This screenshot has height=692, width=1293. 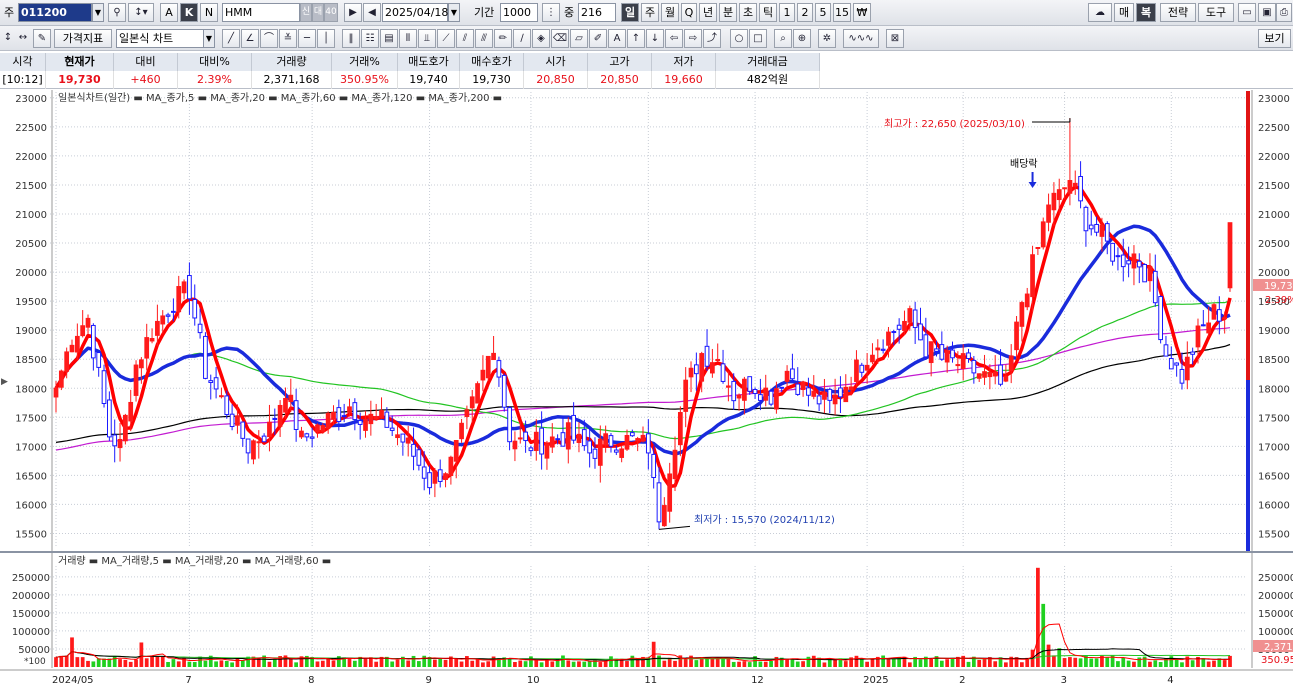 I want to click on arrow-left-icon: ⇦, so click(x=674, y=38).